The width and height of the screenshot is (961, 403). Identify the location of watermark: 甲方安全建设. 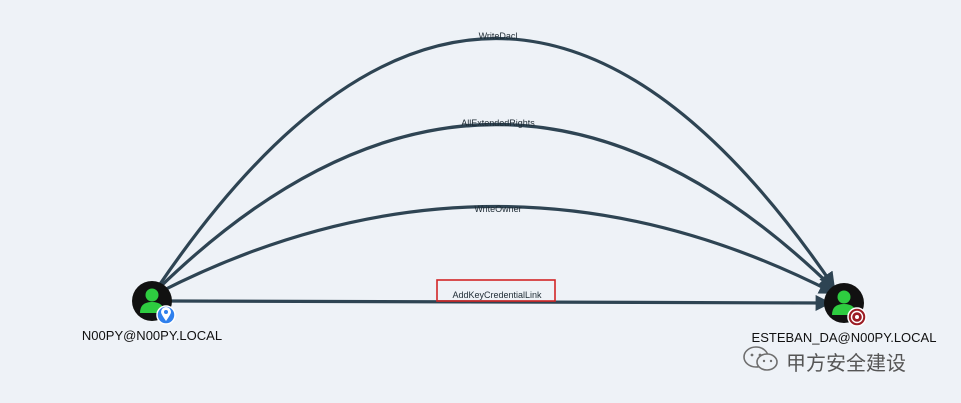
(824, 361).